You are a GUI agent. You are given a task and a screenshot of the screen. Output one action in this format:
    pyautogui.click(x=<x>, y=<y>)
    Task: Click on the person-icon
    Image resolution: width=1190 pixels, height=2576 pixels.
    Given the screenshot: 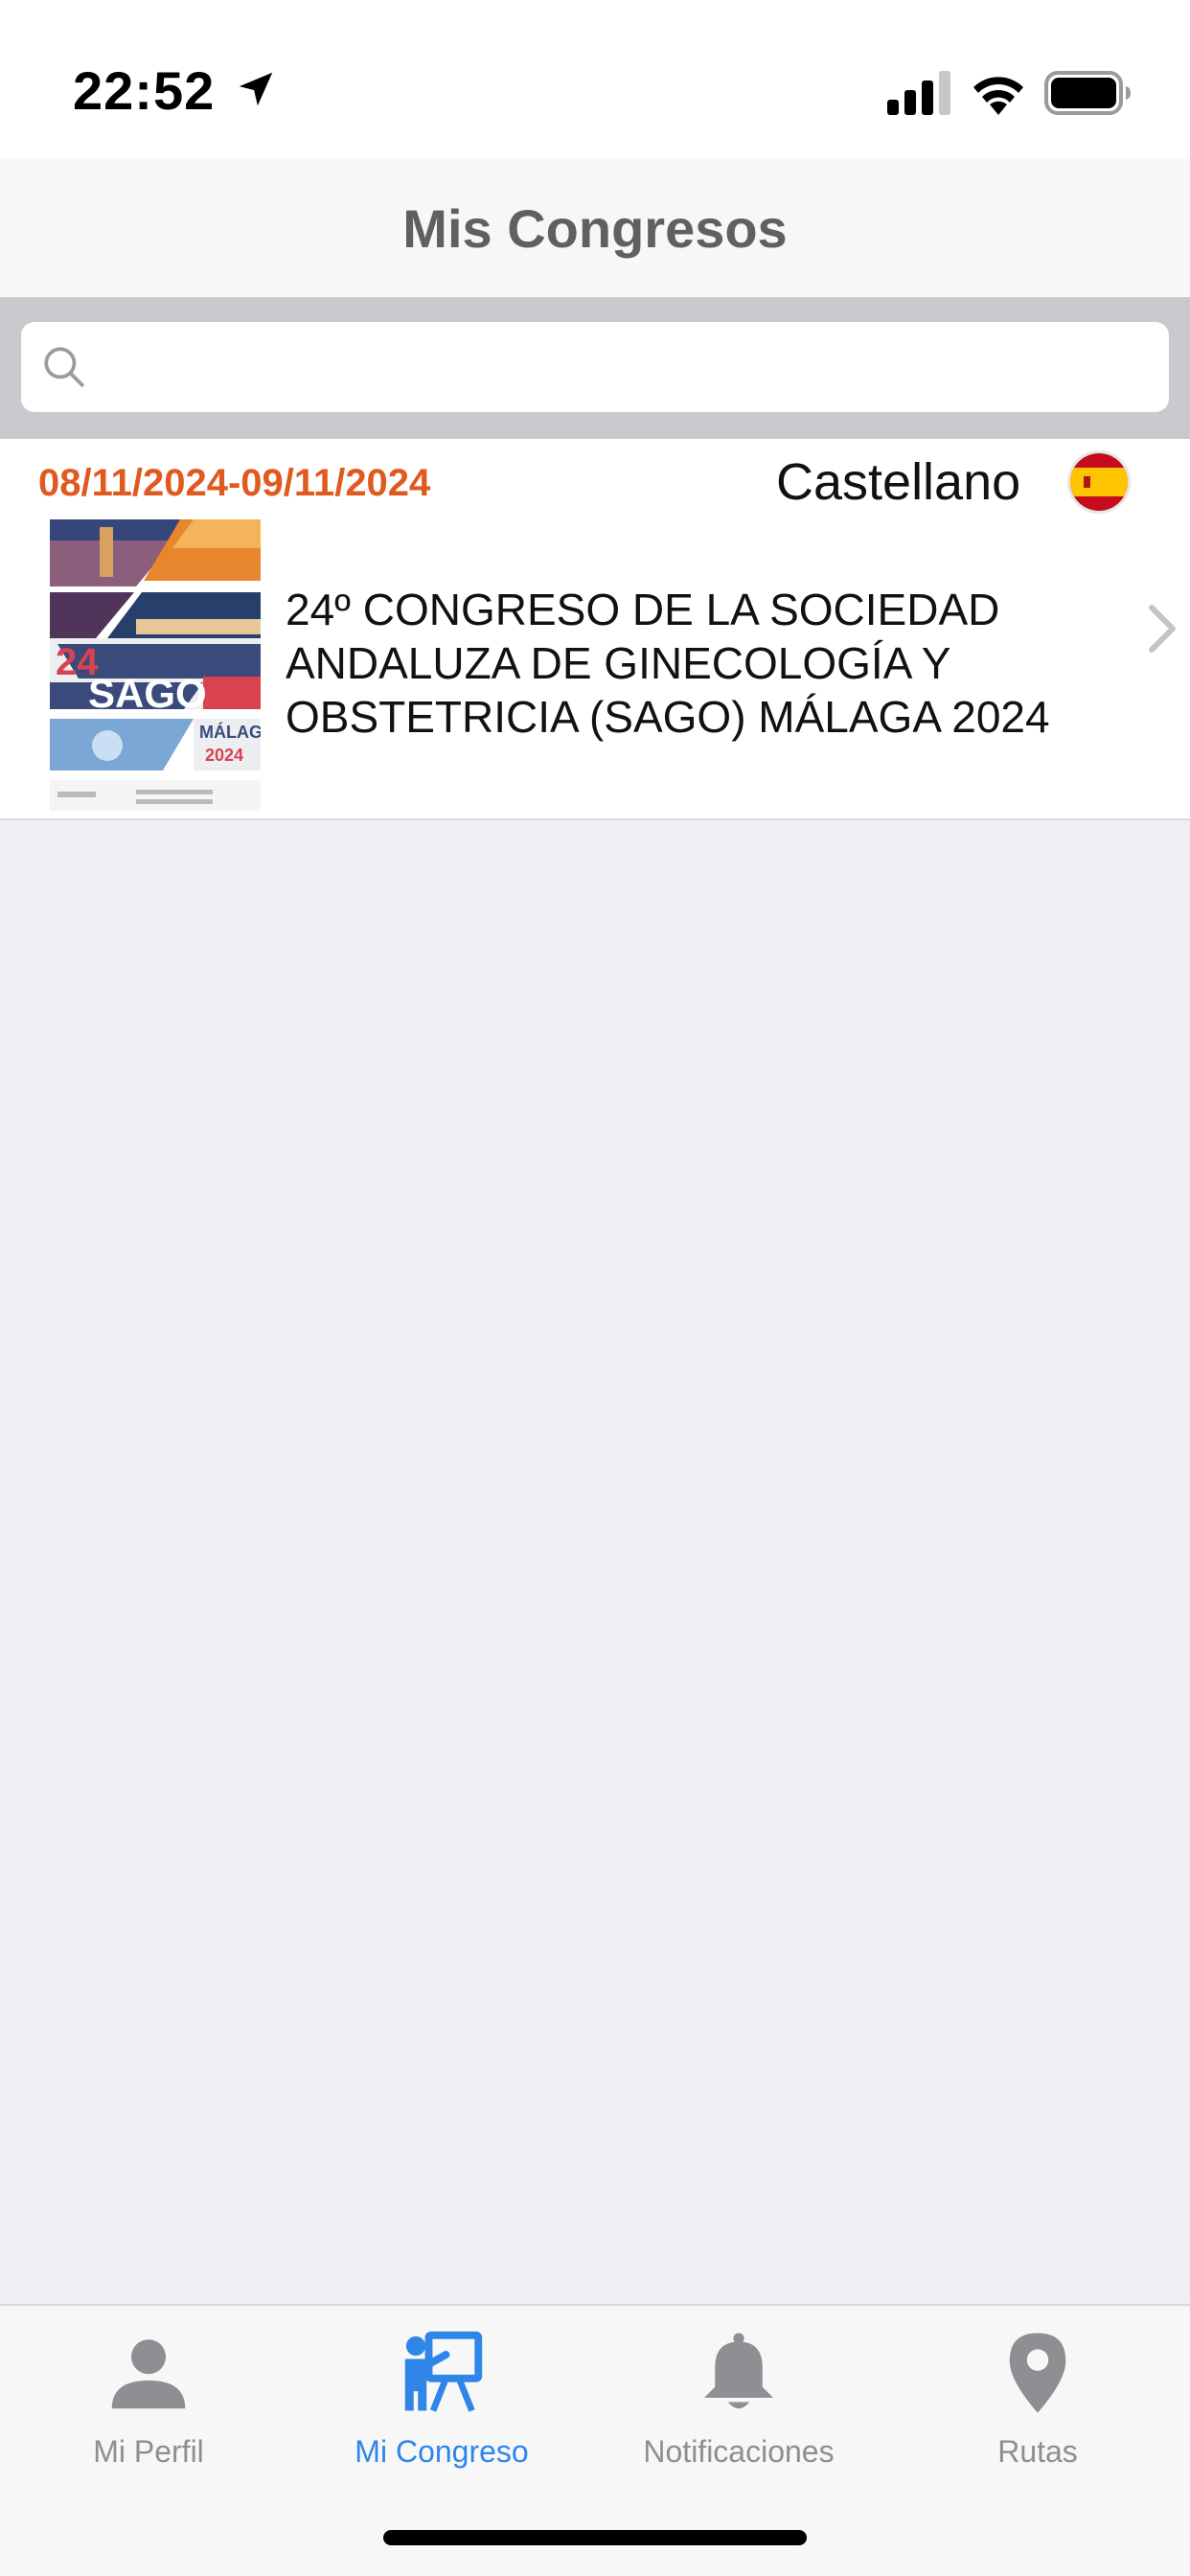 What is the action you would take?
    pyautogui.click(x=148, y=2374)
    